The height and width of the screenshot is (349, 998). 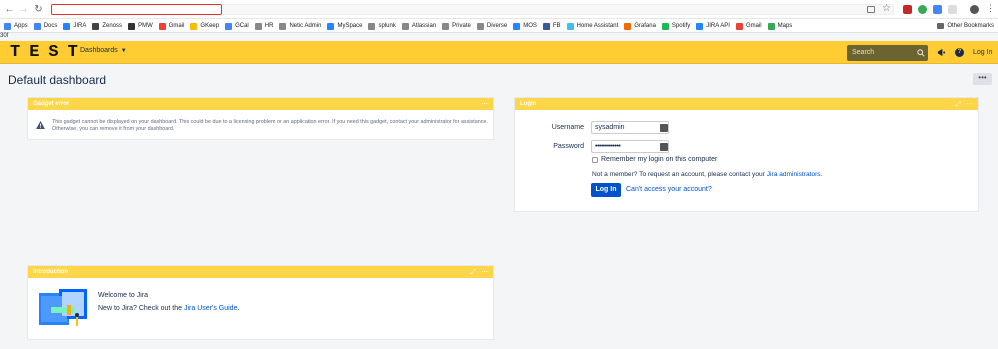 I want to click on bookmark-item: Grafana, so click(x=640, y=25).